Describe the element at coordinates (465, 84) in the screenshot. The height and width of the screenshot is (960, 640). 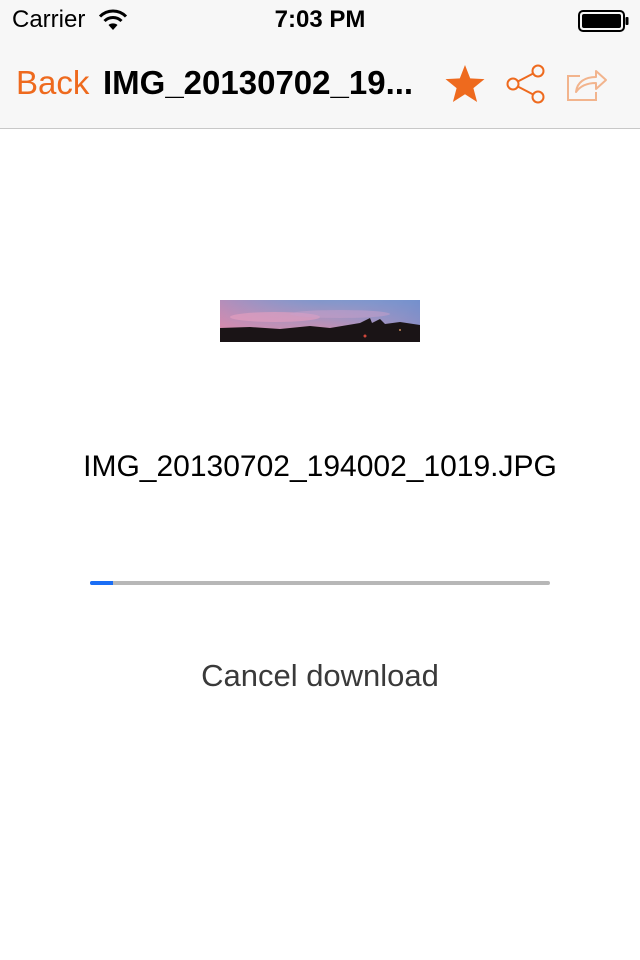
I see `star-icon` at that location.